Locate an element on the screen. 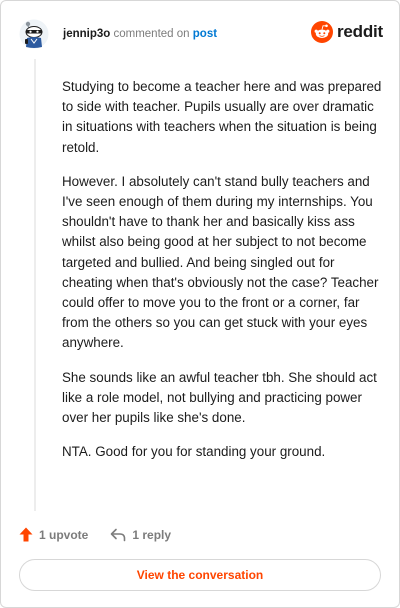  upvote-count: 1 upvote is located at coordinates (64, 534).